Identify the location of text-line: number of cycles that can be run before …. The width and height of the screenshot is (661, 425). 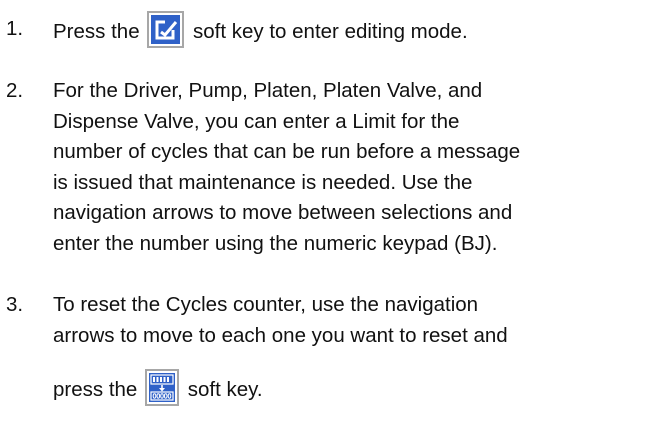
(287, 151).